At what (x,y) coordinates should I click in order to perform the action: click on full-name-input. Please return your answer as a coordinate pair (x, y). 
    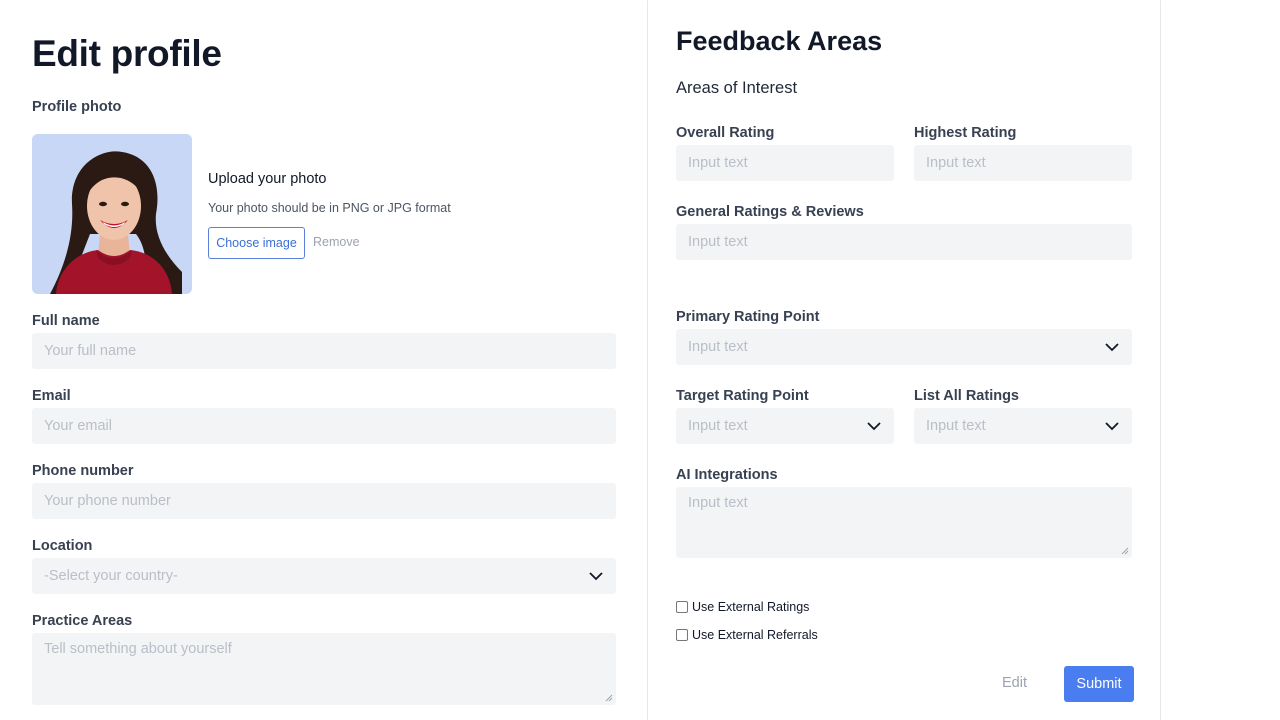
    Looking at the image, I should click on (324, 351).